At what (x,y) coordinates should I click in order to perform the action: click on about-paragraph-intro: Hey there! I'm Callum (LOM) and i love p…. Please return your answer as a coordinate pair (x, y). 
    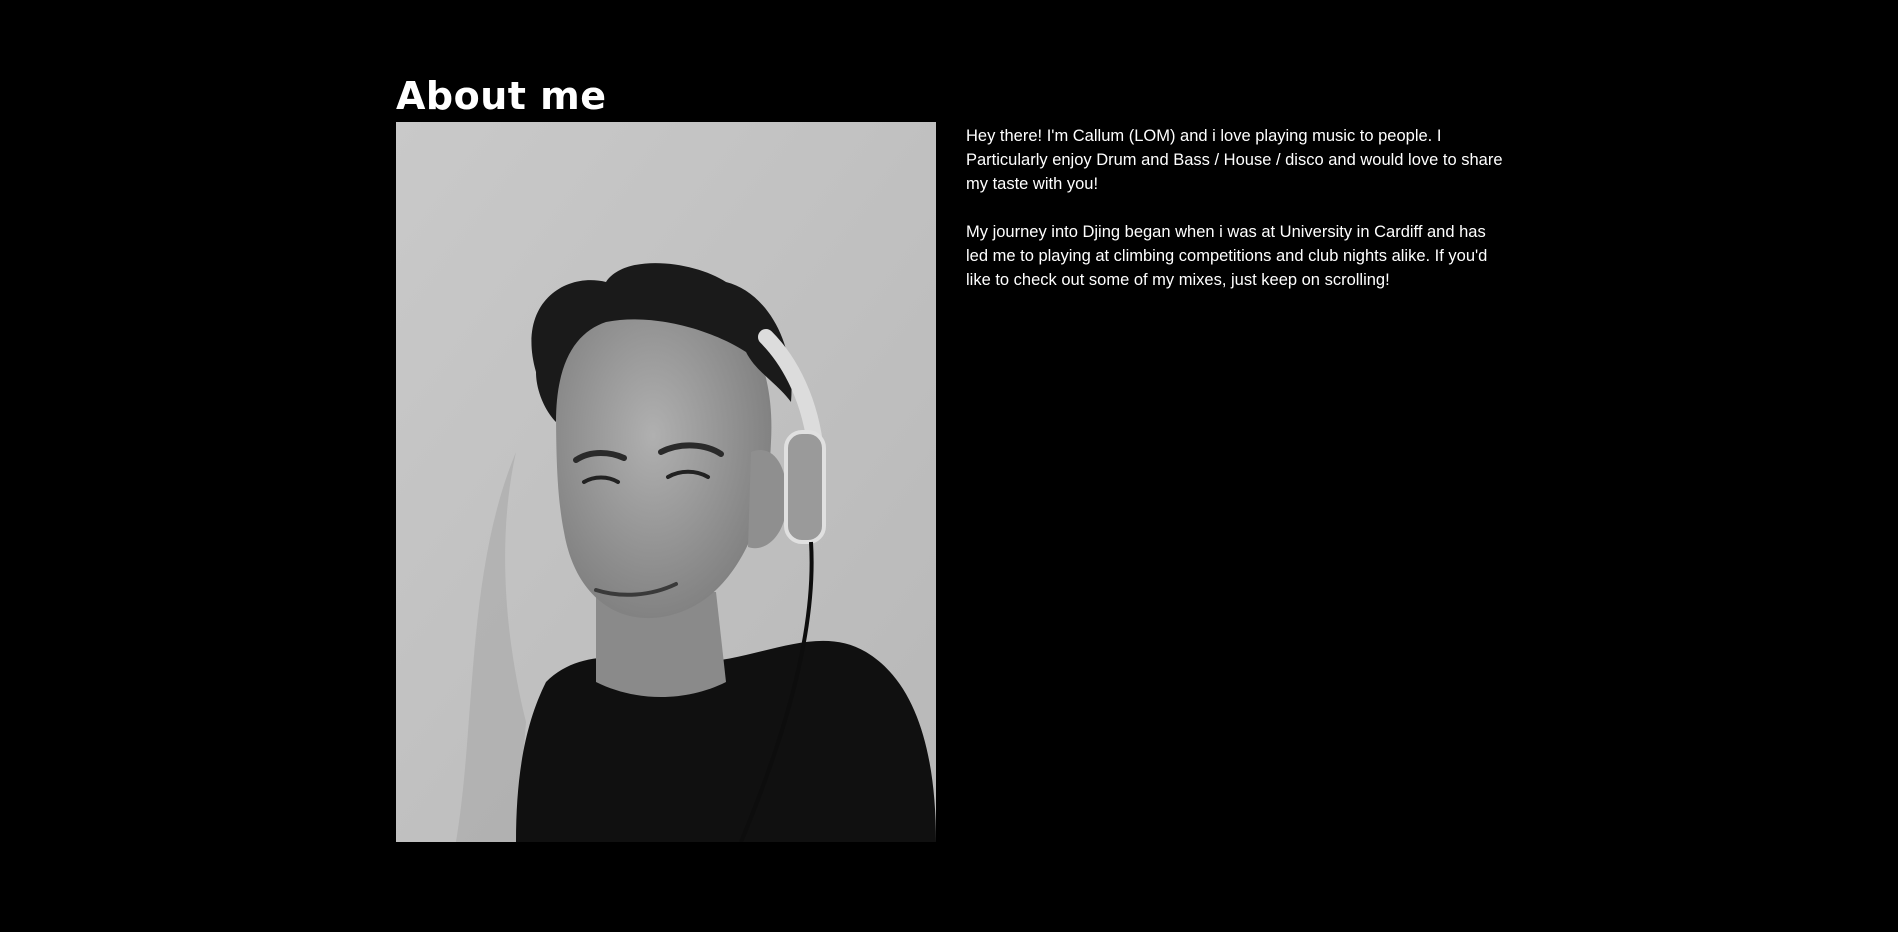
    Looking at the image, I should click on (1234, 160).